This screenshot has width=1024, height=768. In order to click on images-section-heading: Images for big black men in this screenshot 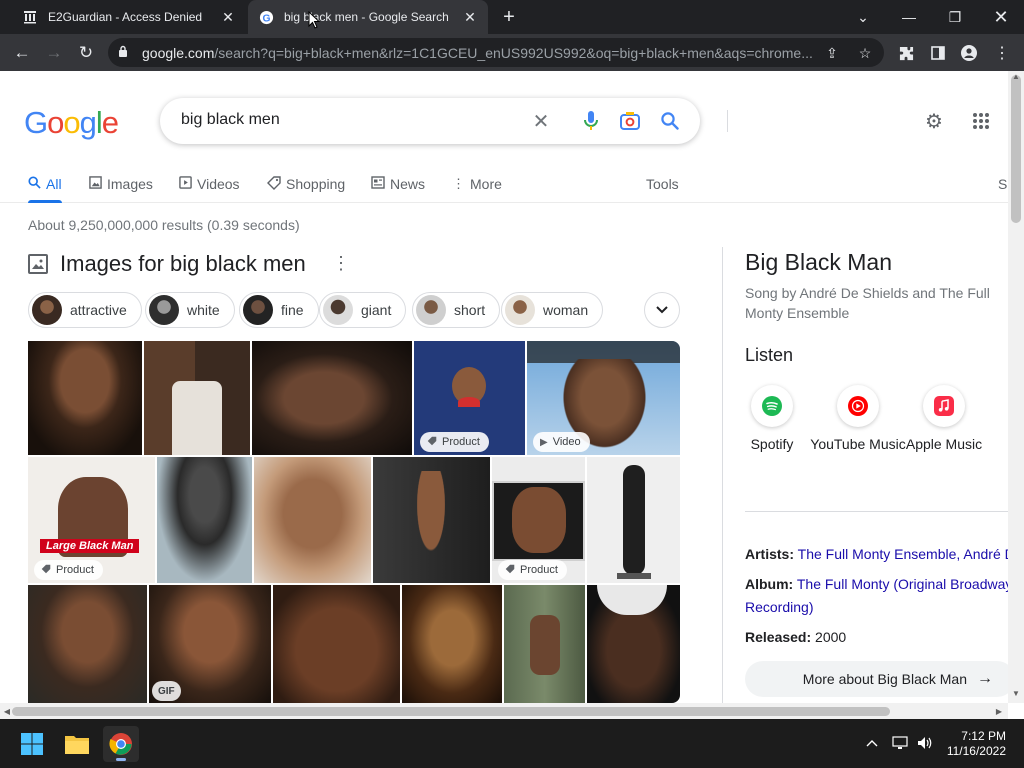, I will do `click(167, 264)`.